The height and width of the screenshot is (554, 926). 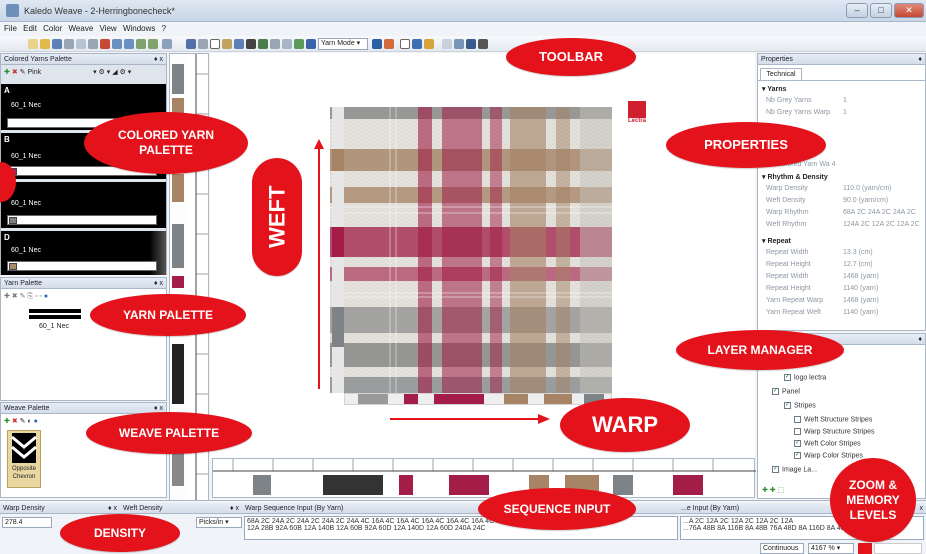 I want to click on pick-color-icon, so click(x=263, y=44).